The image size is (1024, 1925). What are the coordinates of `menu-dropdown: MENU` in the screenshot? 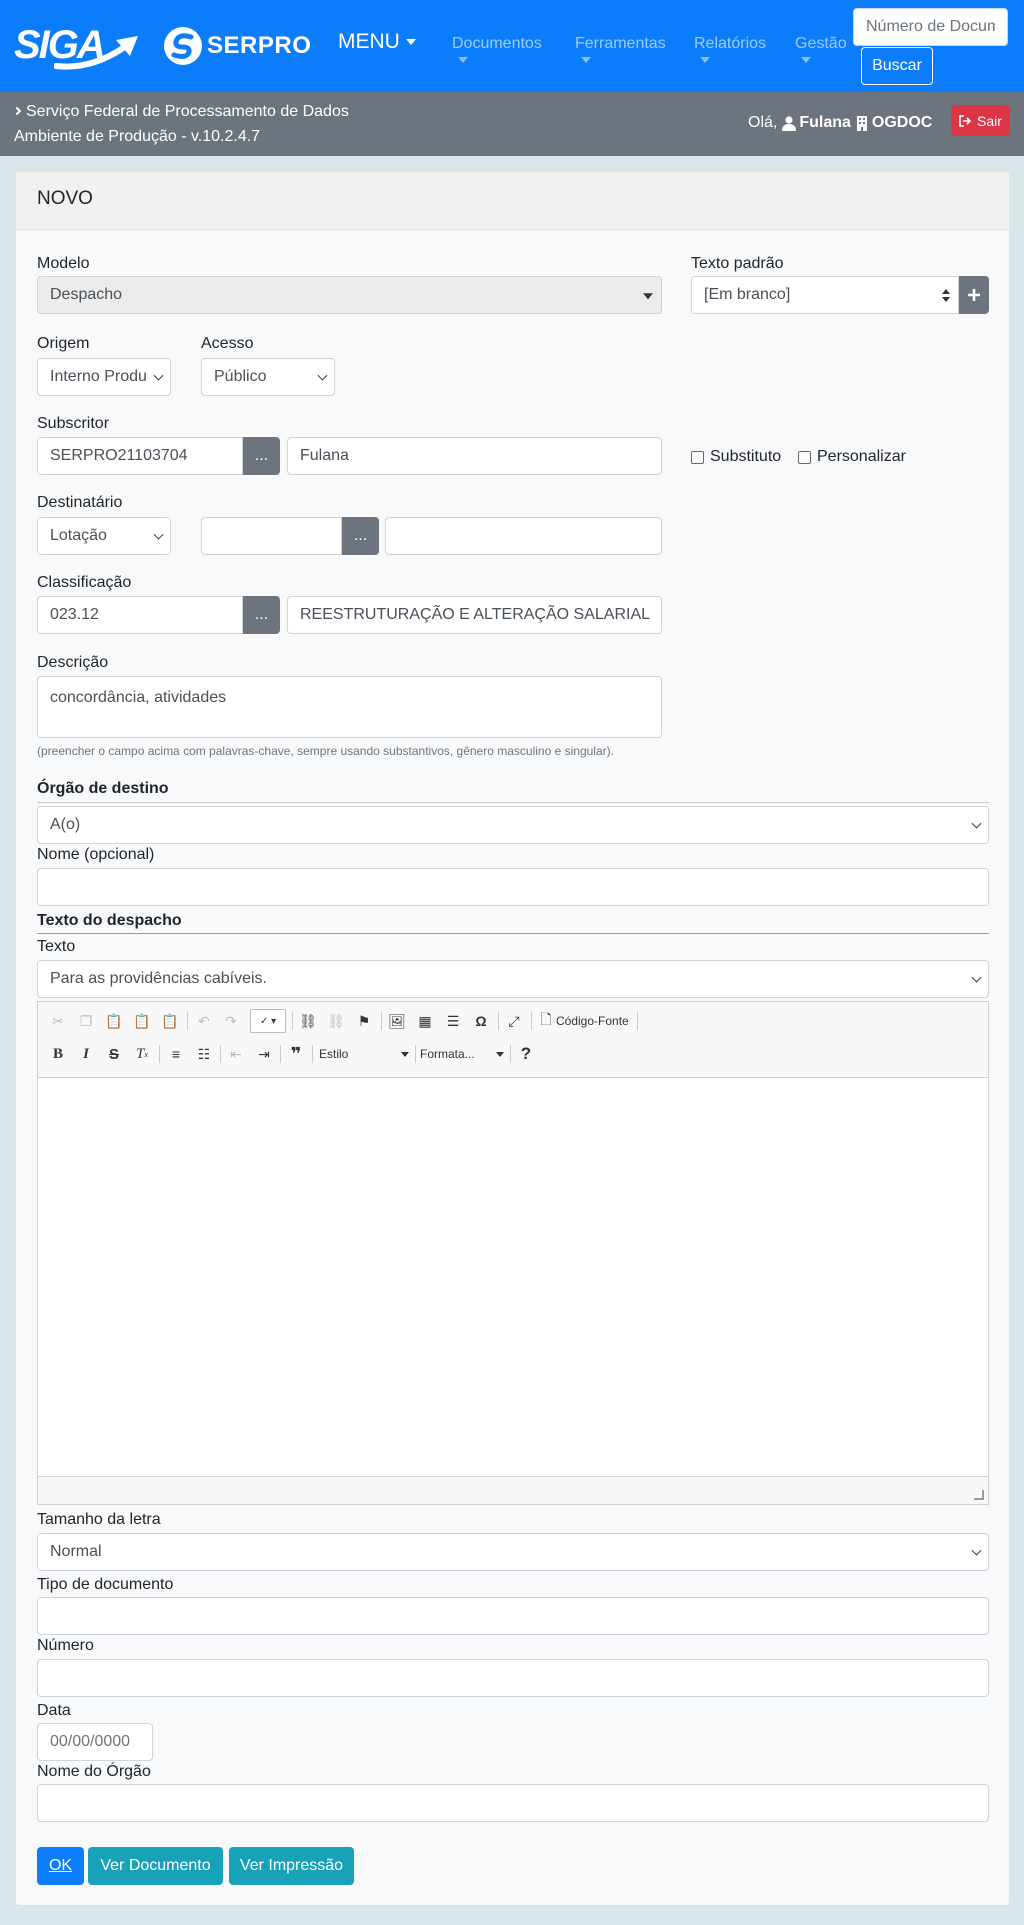 It's located at (377, 42).